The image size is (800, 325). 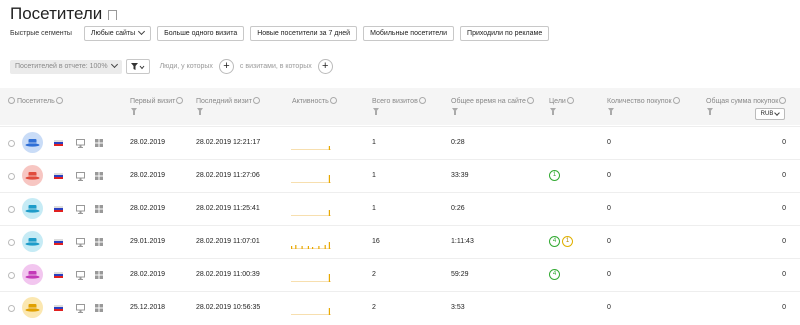 I want to click on total-time-cell: 59:29, so click(x=460, y=274).